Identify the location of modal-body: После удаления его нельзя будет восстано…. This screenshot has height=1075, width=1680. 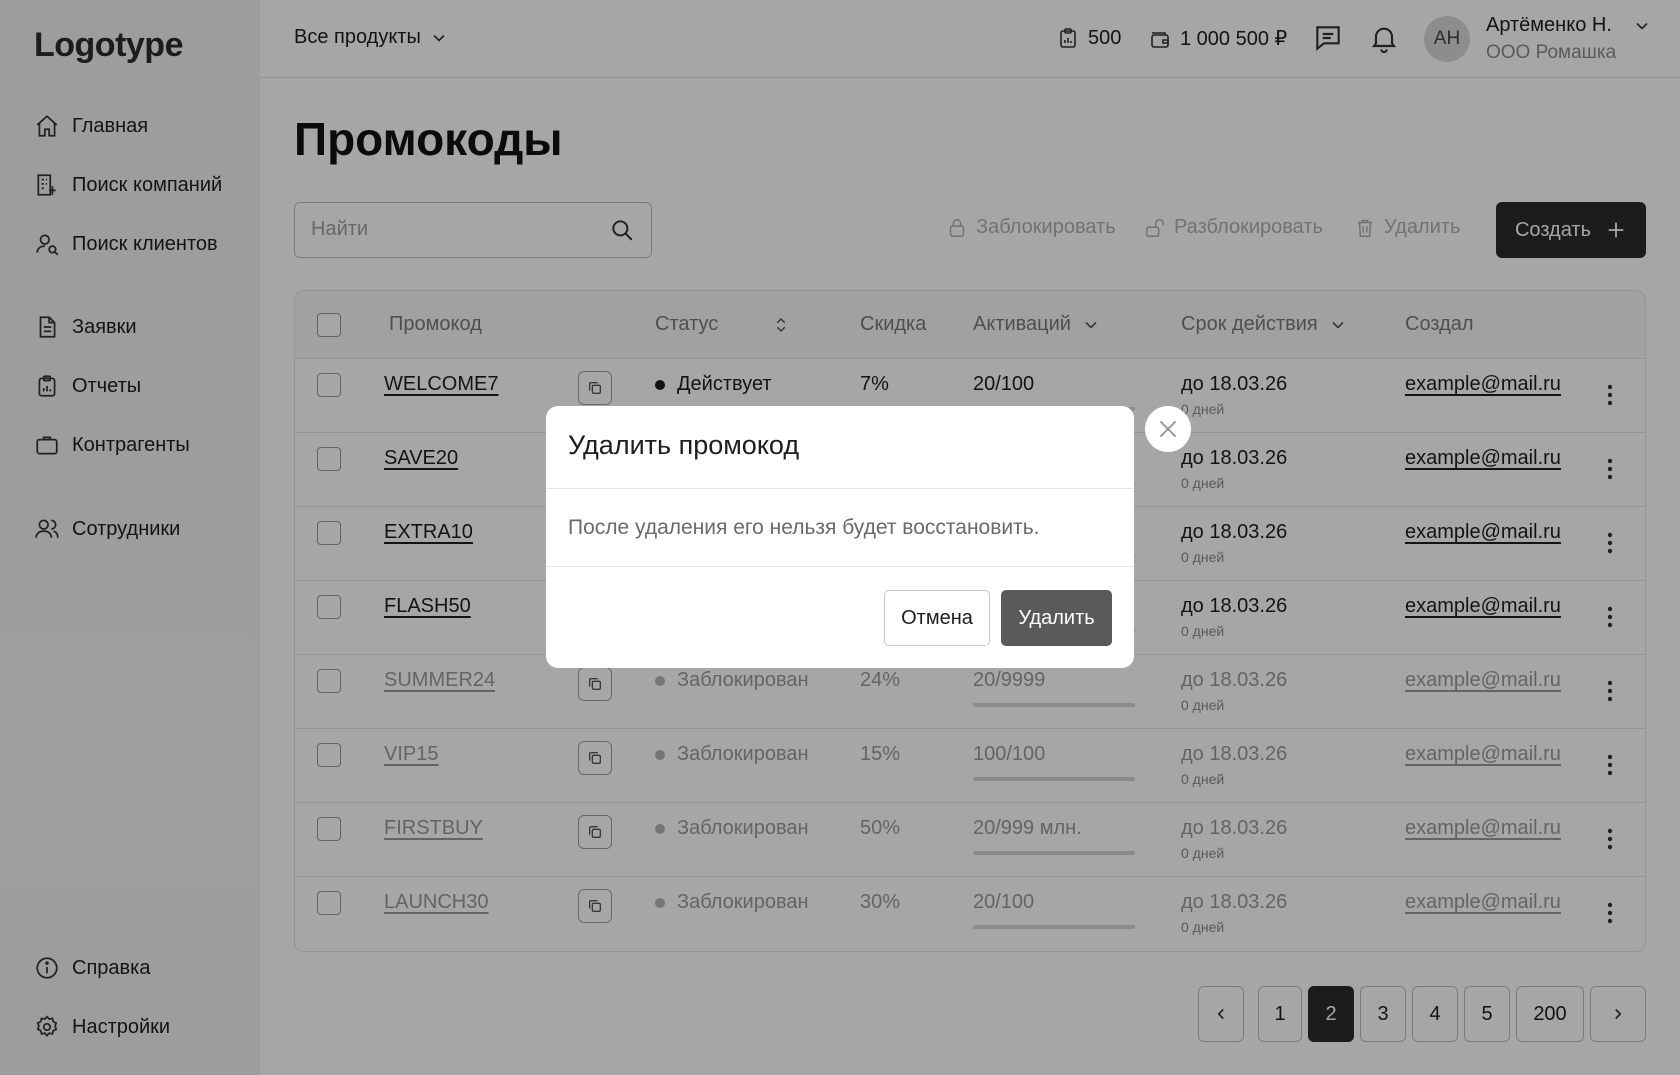
(804, 527).